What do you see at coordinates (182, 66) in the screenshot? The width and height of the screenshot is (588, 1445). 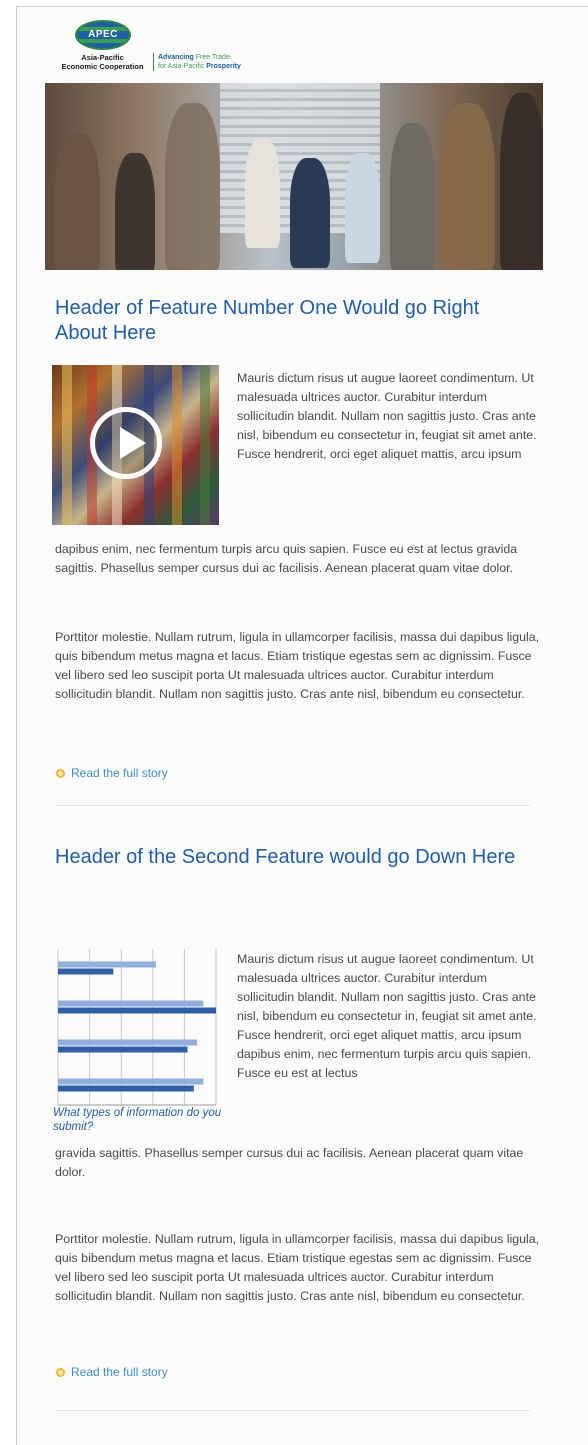 I see `tagline-for-asia-pacific: for Asia-Pacific` at bounding box center [182, 66].